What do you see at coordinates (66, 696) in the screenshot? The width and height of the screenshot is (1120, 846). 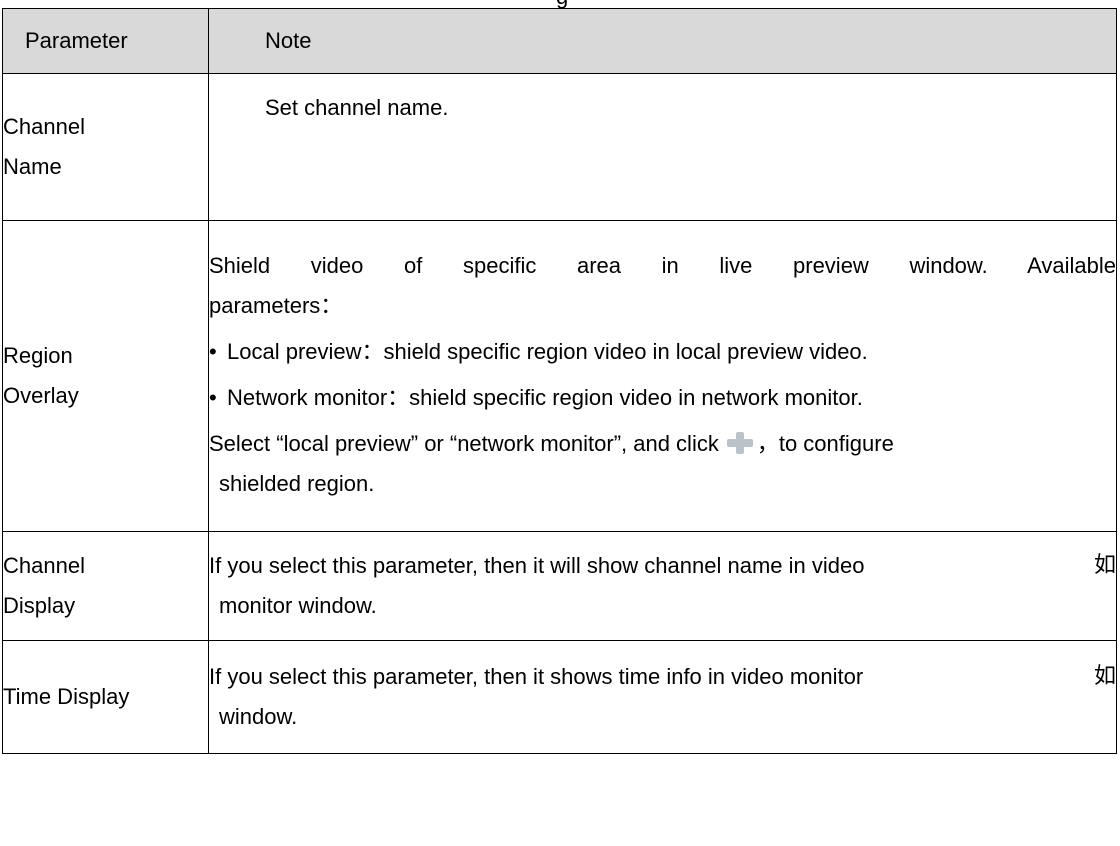 I see `param-text-line: Time Display` at bounding box center [66, 696].